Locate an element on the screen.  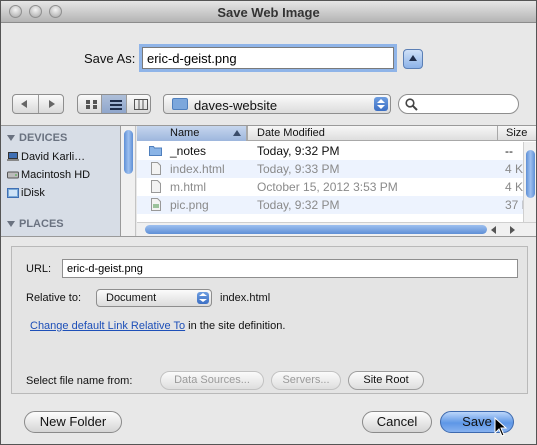
file-row: _notes Today, 9:32 PM -- is located at coordinates (336, 151).